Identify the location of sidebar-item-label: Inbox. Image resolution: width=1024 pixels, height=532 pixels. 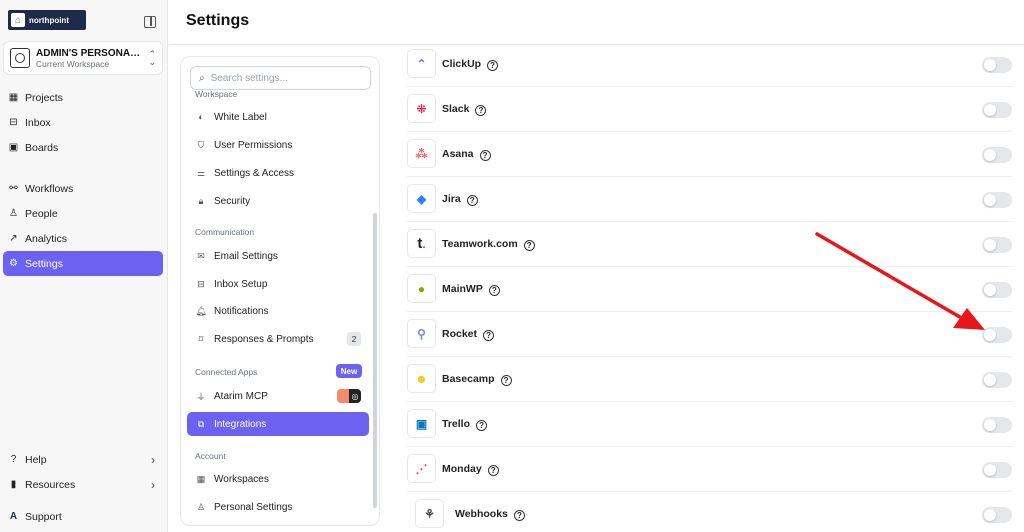
(38, 122).